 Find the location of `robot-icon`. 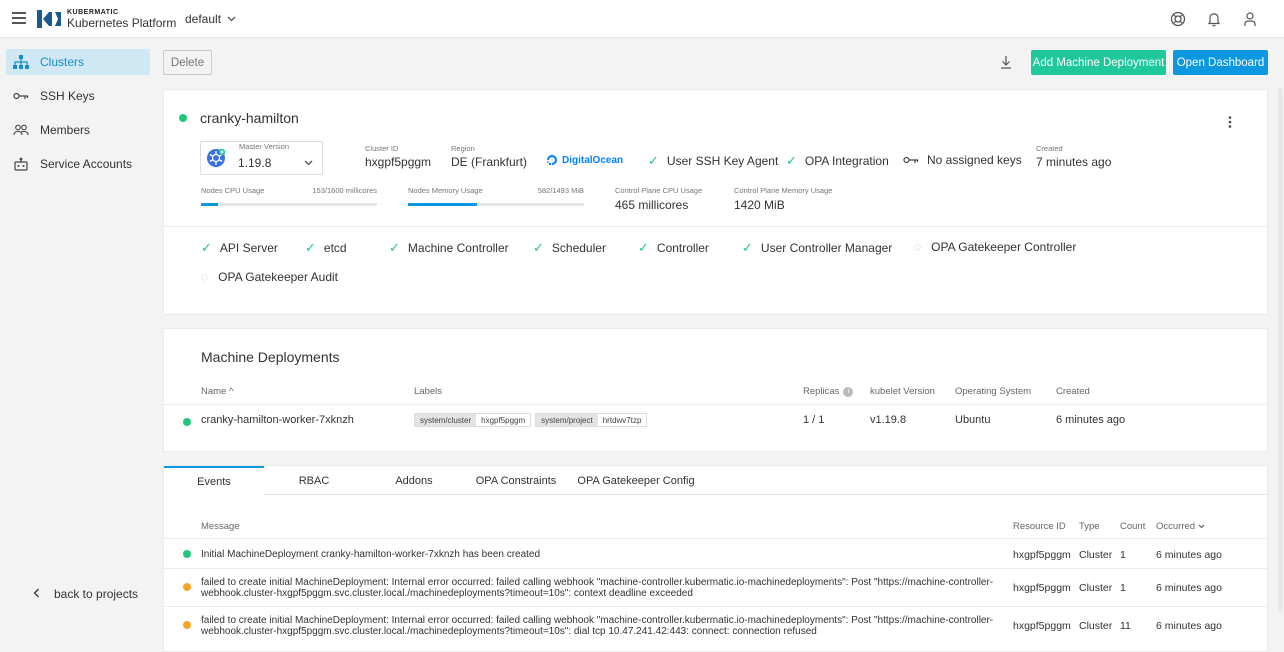

robot-icon is located at coordinates (21, 164).